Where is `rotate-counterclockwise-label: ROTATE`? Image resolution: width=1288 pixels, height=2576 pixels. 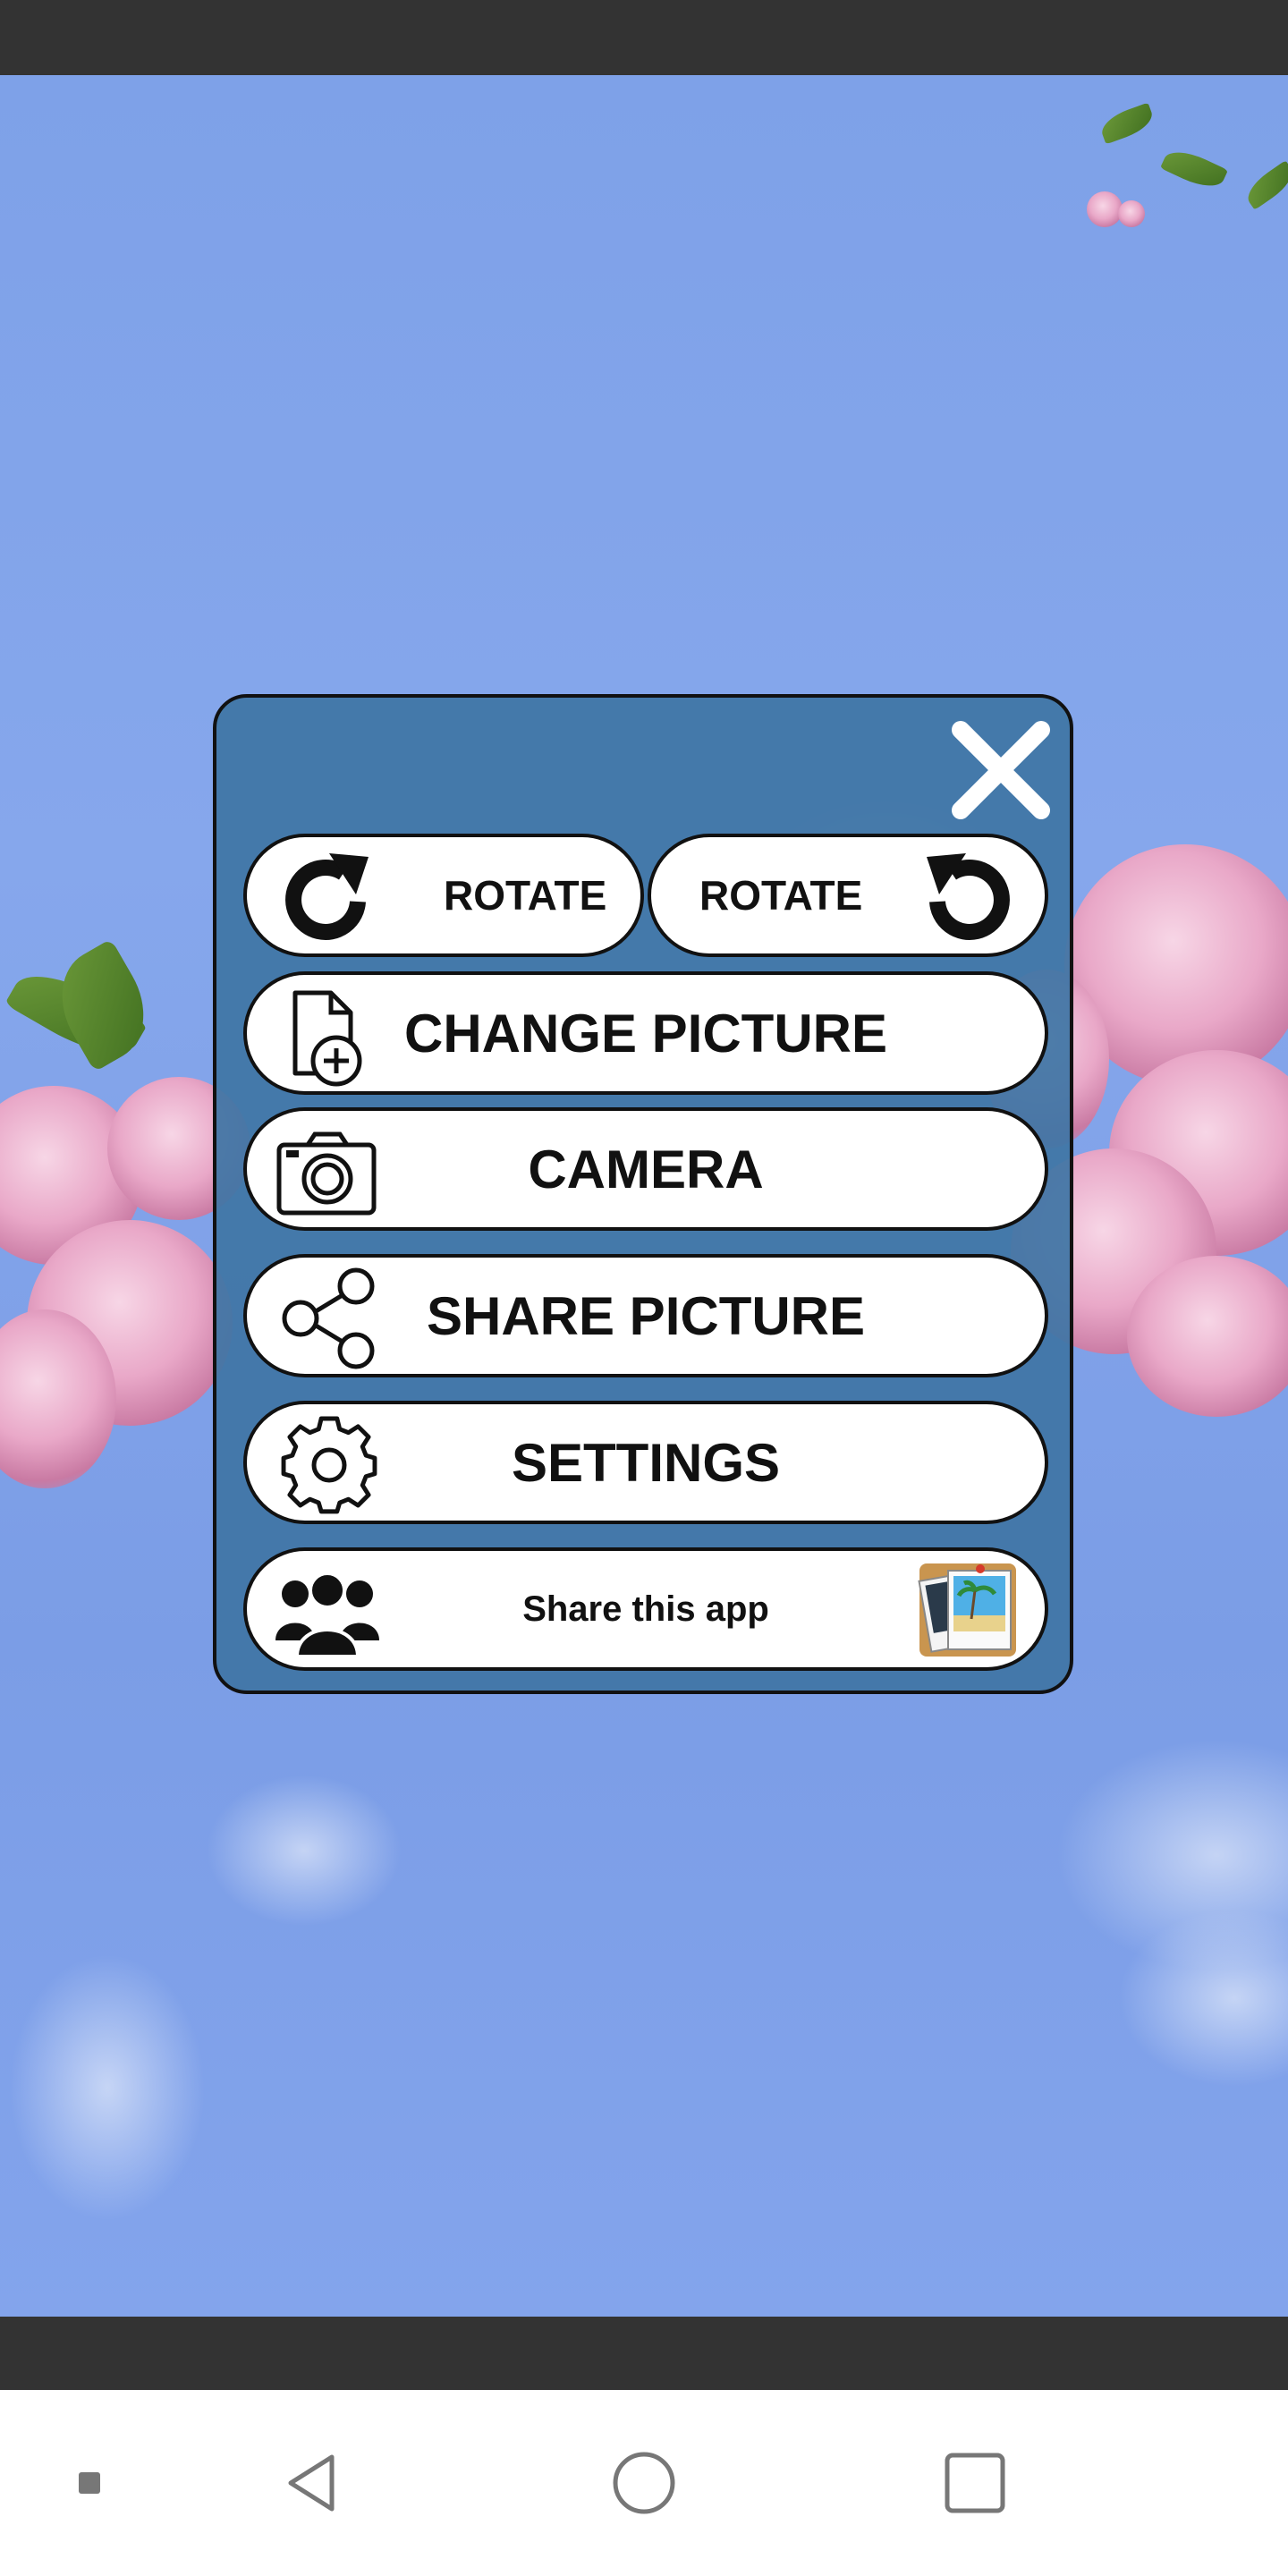
rotate-counterclockwise-label: ROTATE is located at coordinates (781, 895).